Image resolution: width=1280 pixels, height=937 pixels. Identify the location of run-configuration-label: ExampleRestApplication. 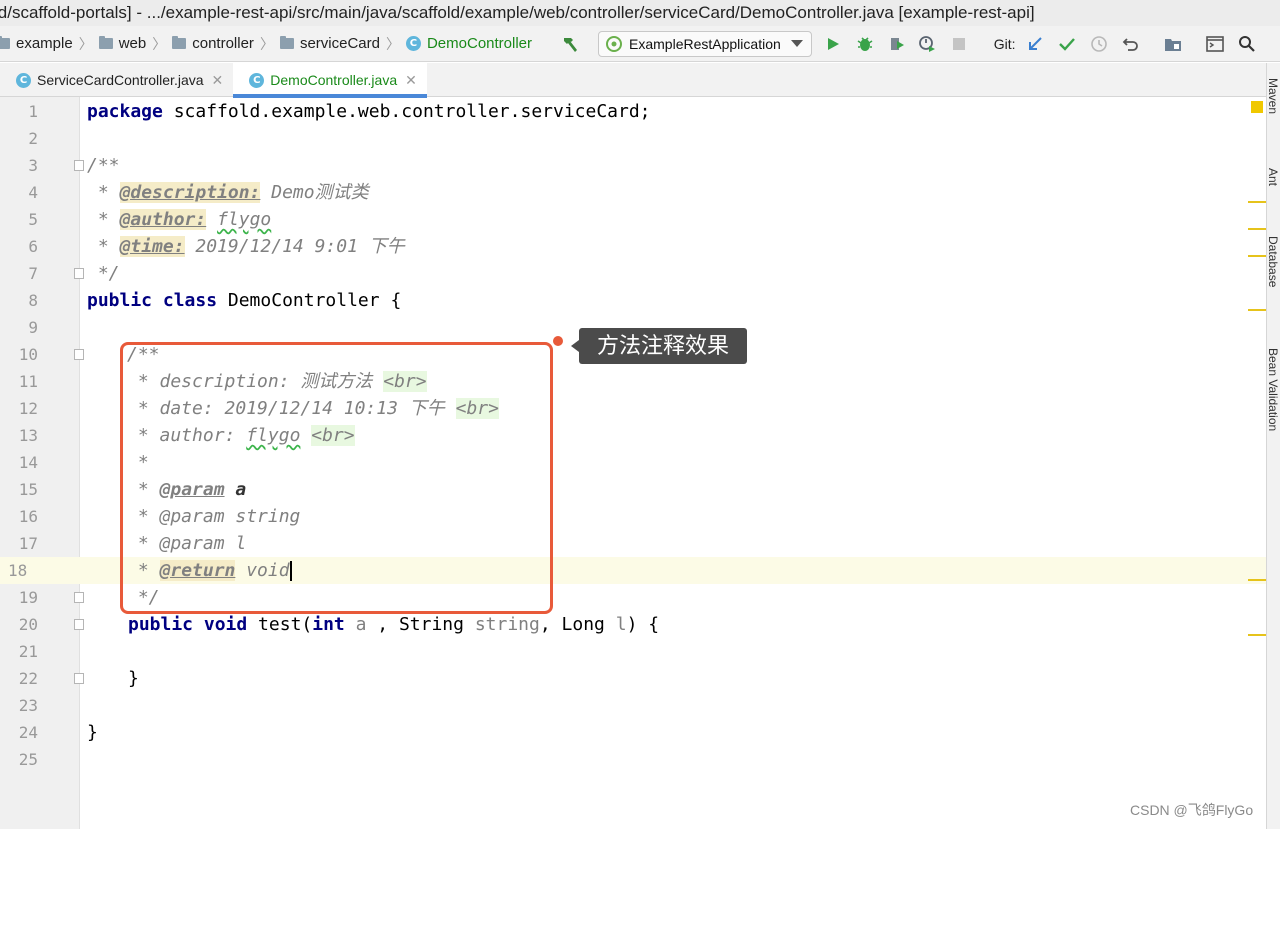
(705, 43).